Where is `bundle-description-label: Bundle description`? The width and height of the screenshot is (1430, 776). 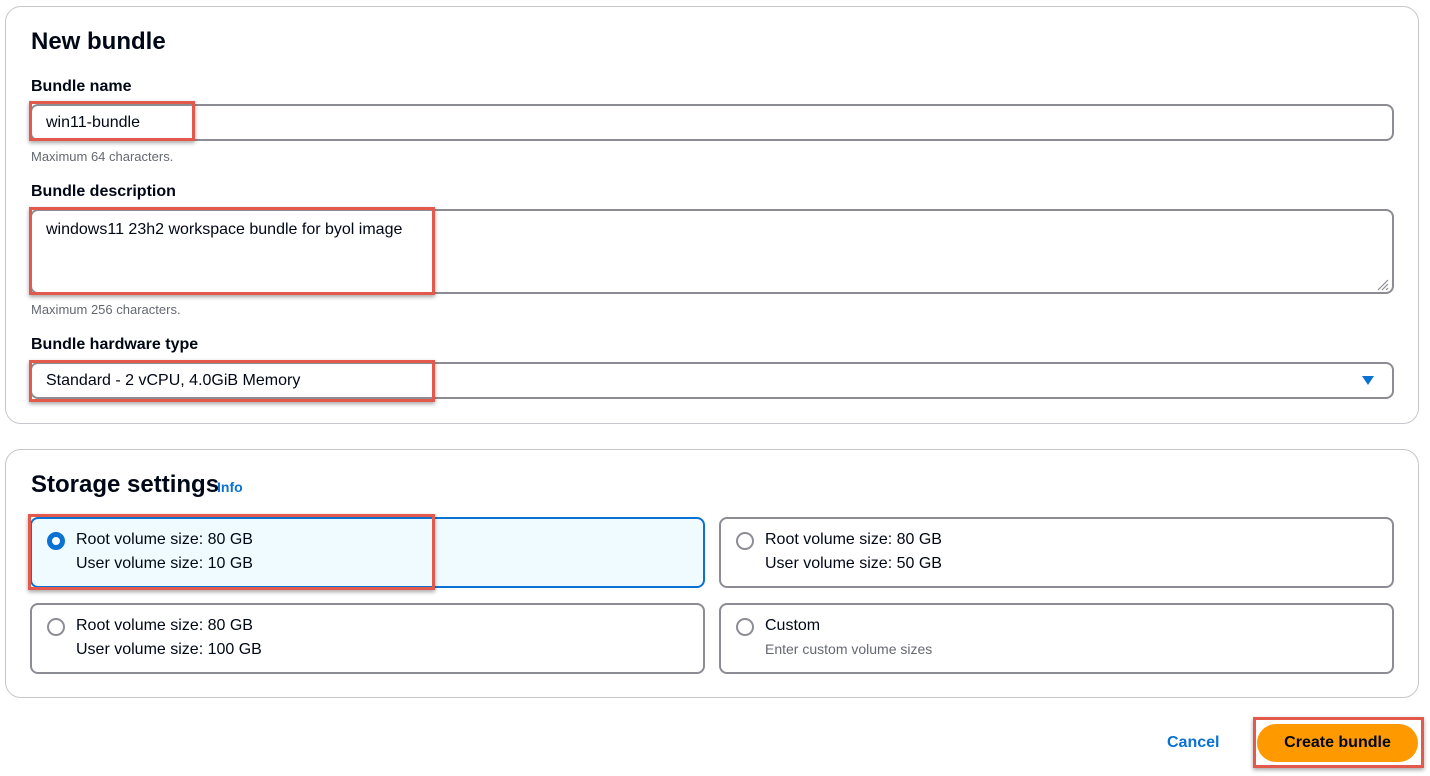
bundle-description-label: Bundle description is located at coordinates (103, 191).